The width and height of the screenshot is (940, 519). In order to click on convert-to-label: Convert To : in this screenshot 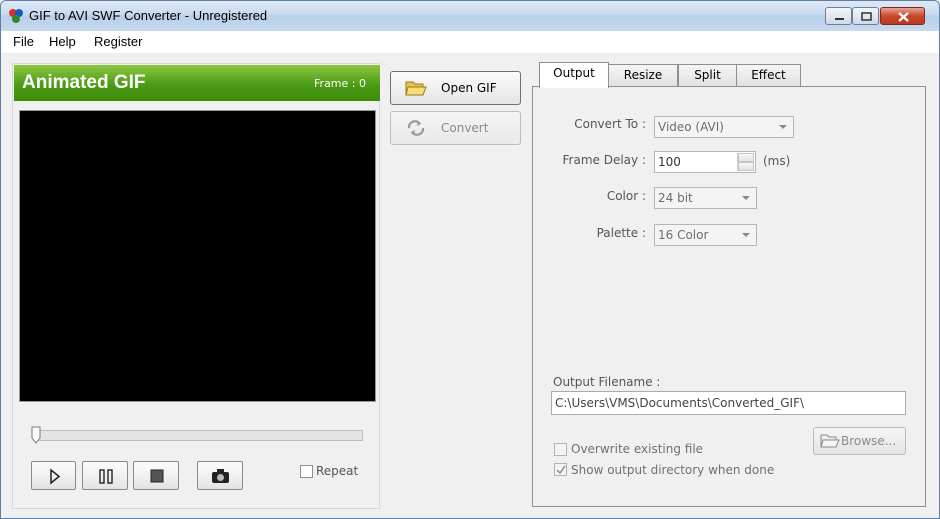, I will do `click(610, 124)`.